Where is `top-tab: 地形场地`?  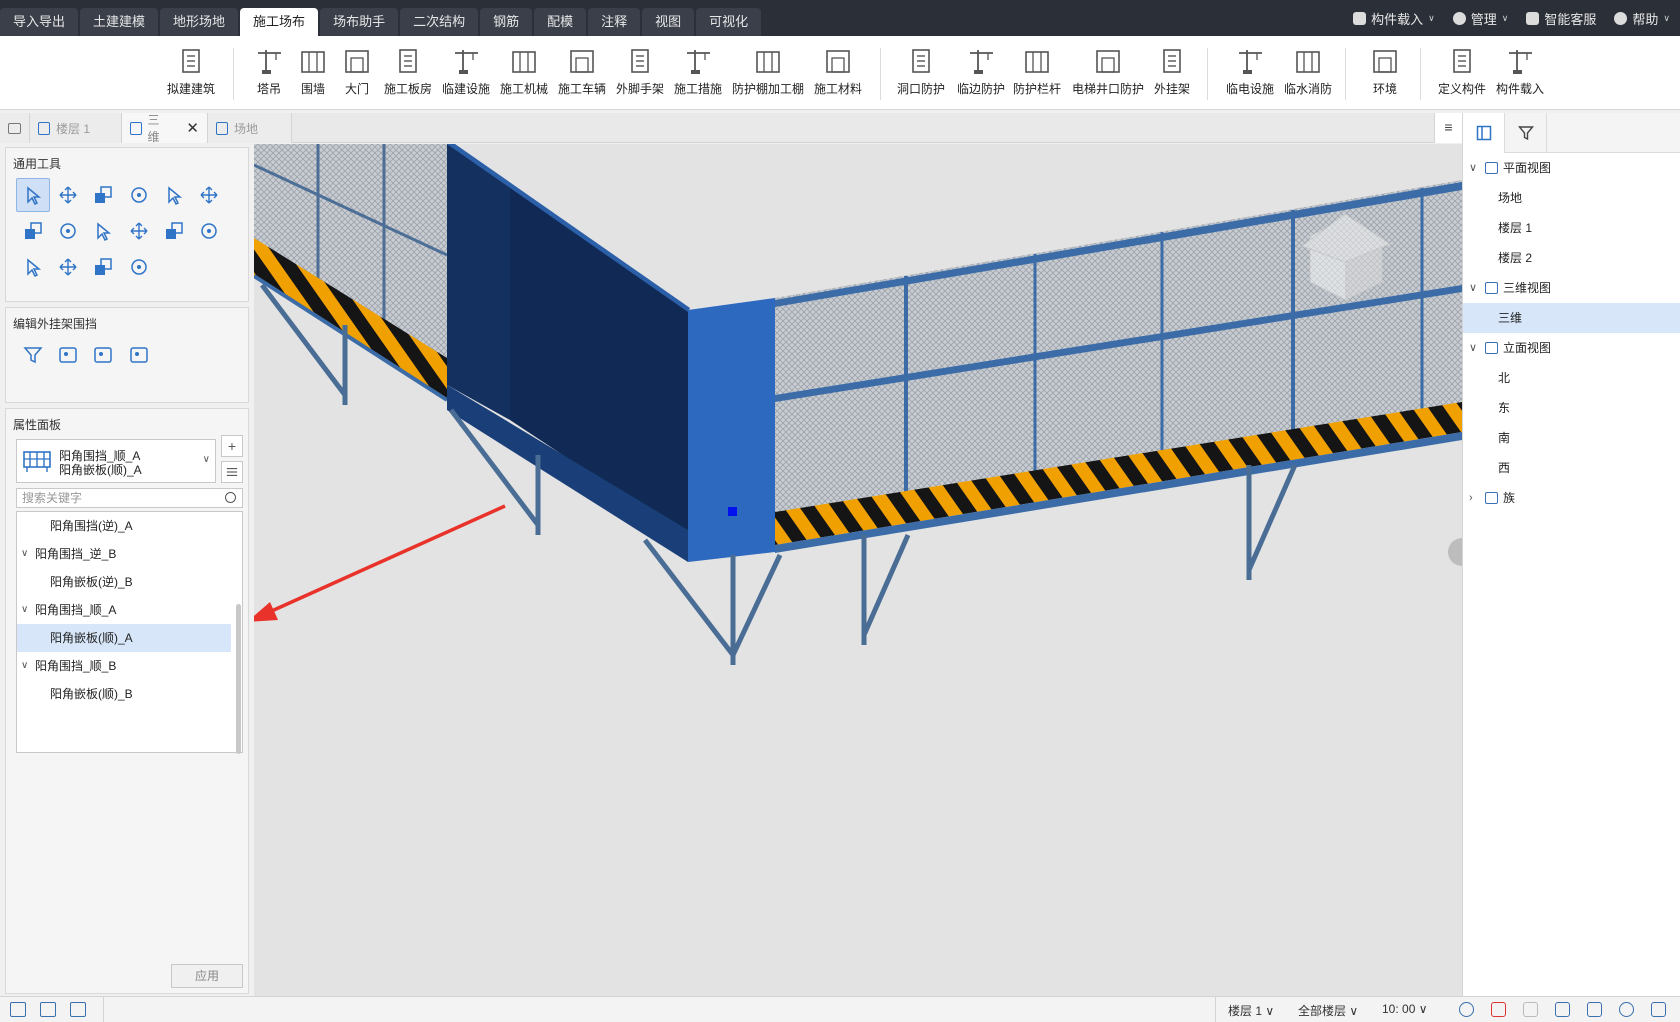 top-tab: 地形场地 is located at coordinates (199, 22).